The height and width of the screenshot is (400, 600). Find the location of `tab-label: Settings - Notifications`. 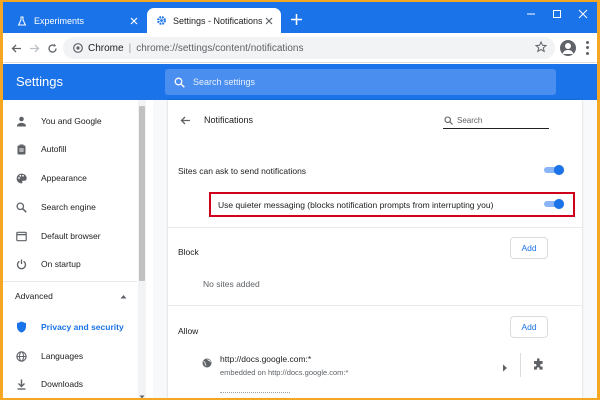

tab-label: Settings - Notifications is located at coordinates (217, 20).